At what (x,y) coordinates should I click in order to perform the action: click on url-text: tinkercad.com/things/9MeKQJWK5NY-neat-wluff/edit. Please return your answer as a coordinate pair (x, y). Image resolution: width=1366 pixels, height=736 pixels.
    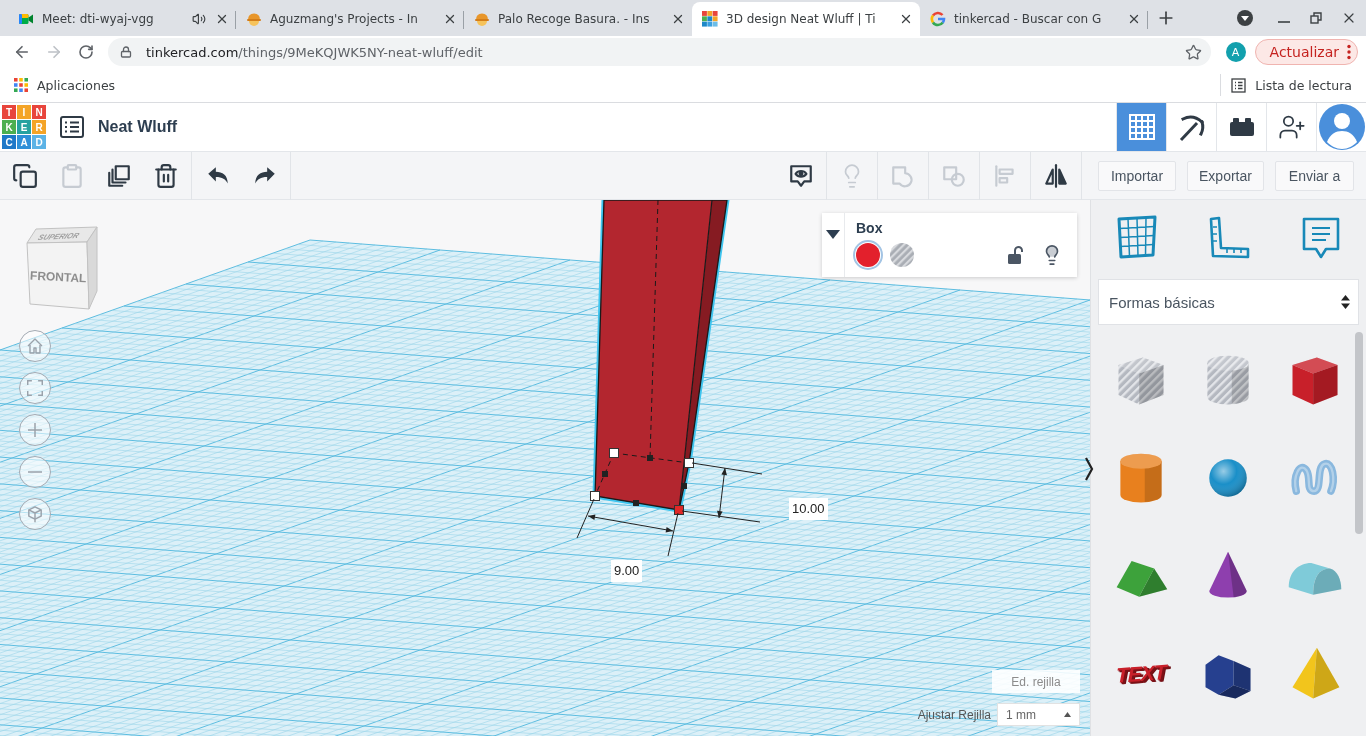
    Looking at the image, I should click on (315, 52).